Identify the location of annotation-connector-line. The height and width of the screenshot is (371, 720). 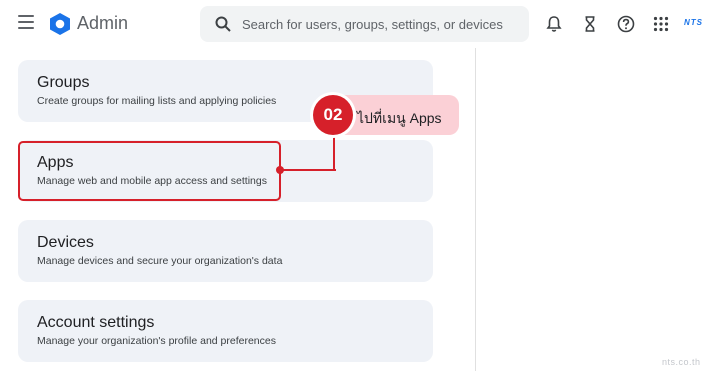
(309, 170).